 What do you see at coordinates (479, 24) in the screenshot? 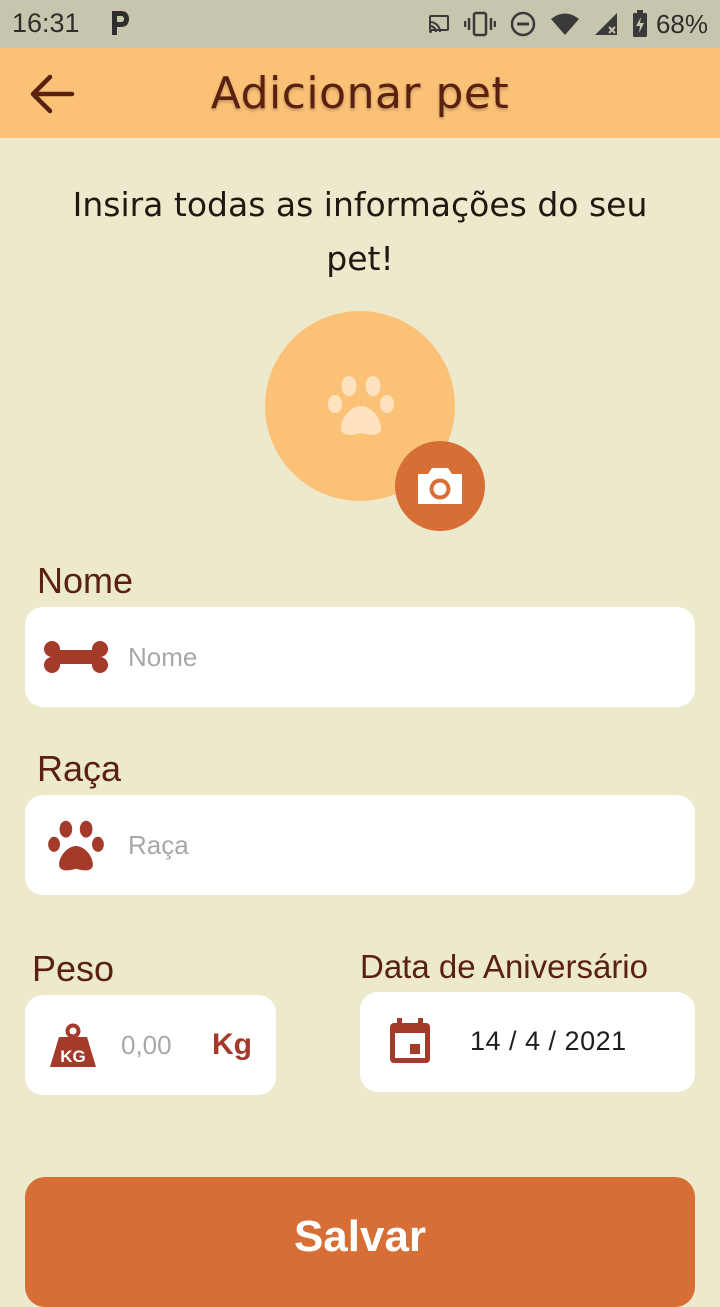
I see `vibrate-icon` at bounding box center [479, 24].